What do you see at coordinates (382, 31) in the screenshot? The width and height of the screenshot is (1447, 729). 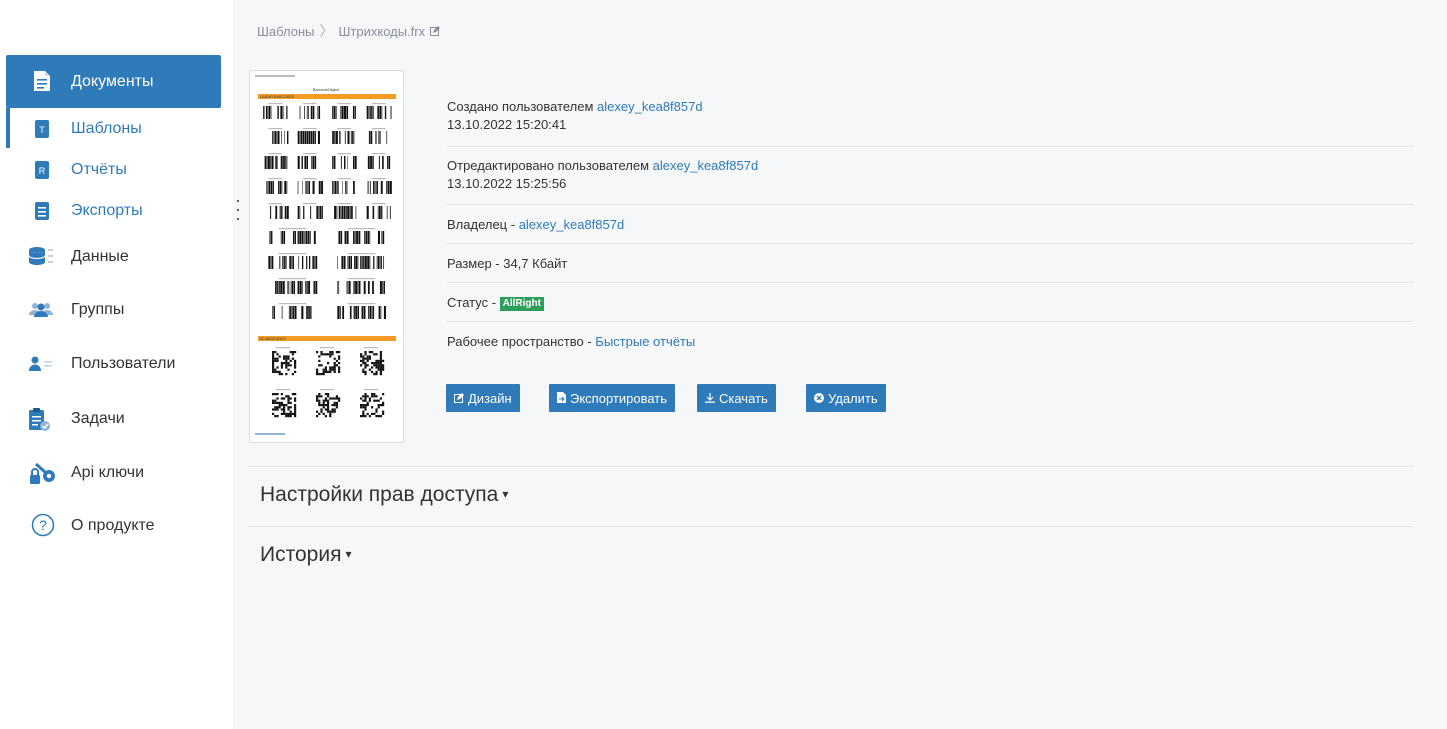 I see `breadcrumb-current: Штрихкоды.frx` at bounding box center [382, 31].